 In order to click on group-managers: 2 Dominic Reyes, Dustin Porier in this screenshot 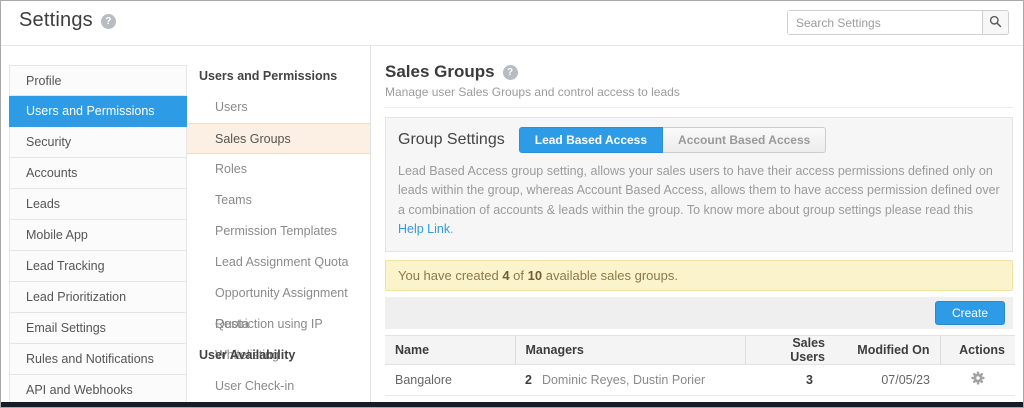, I will do `click(630, 380)`.